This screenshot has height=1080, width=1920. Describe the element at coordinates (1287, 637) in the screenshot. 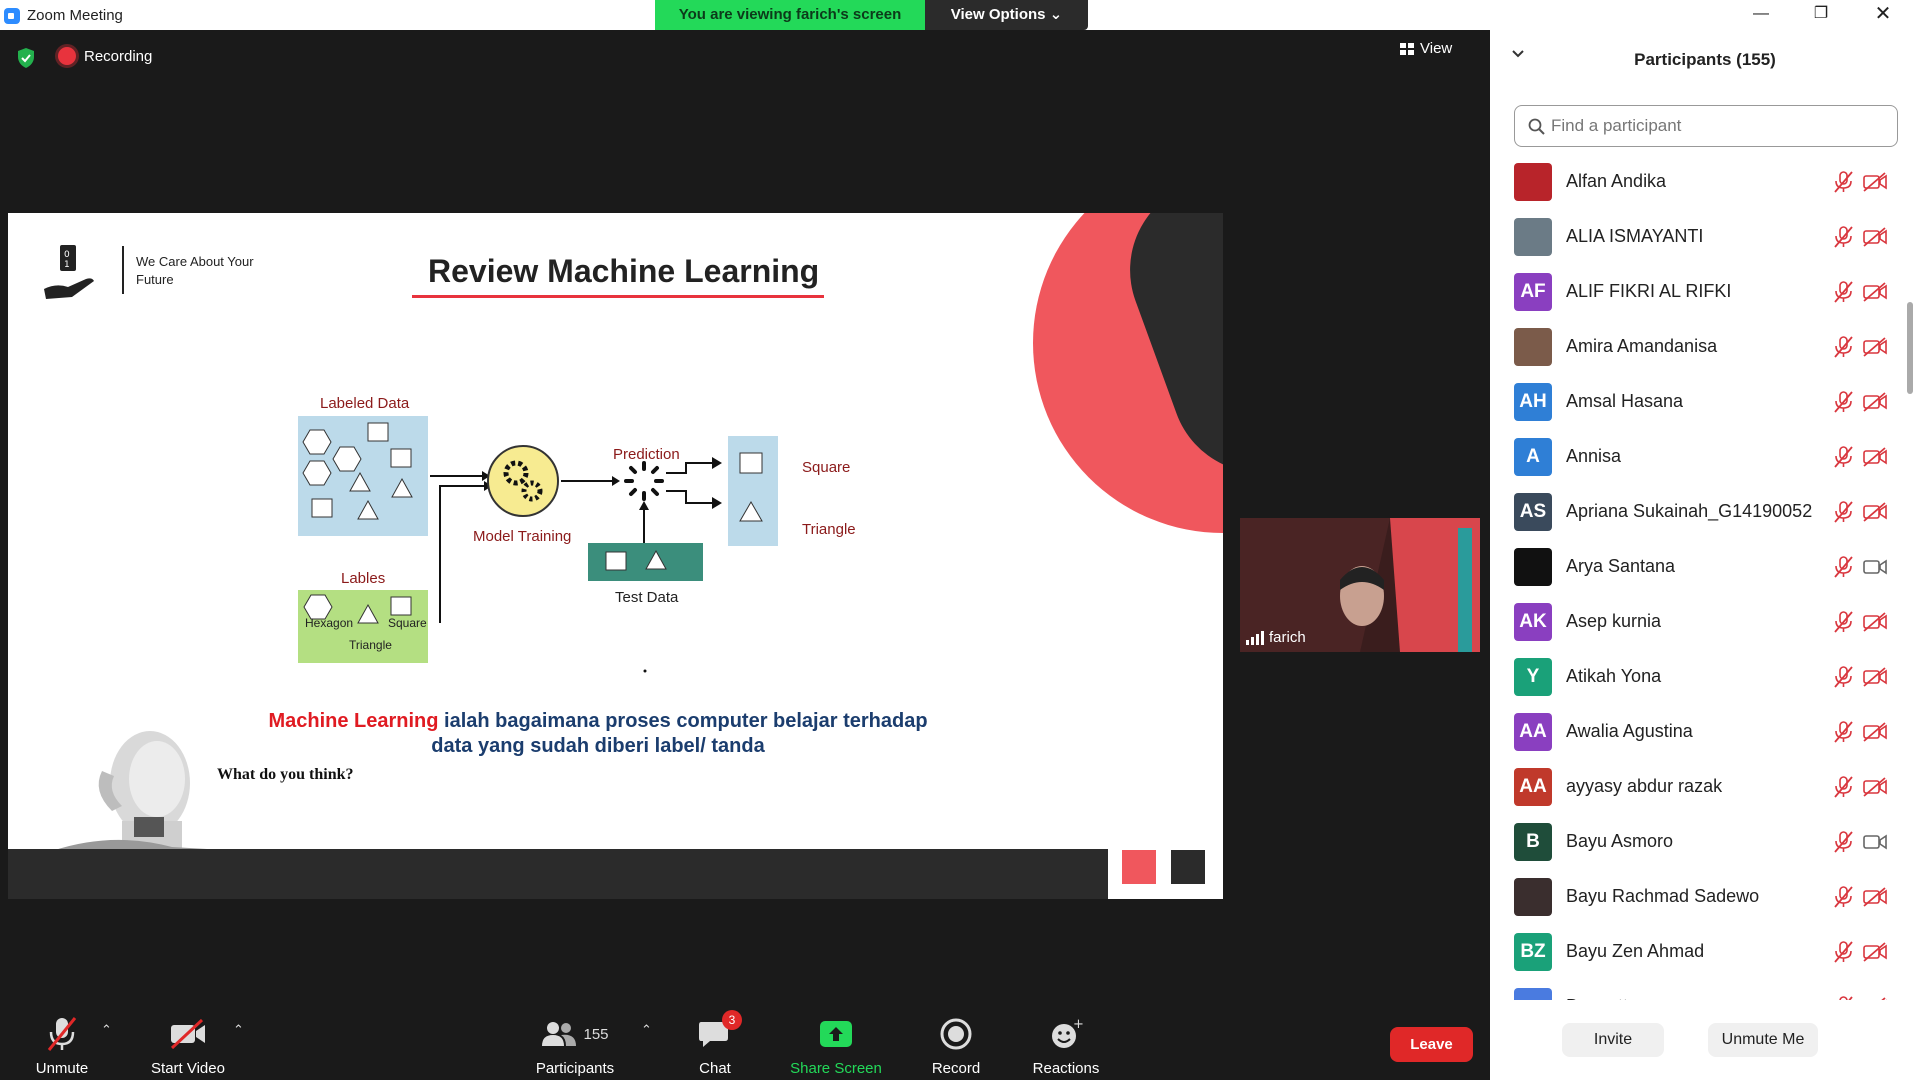

I see `presenter-name: farich` at that location.